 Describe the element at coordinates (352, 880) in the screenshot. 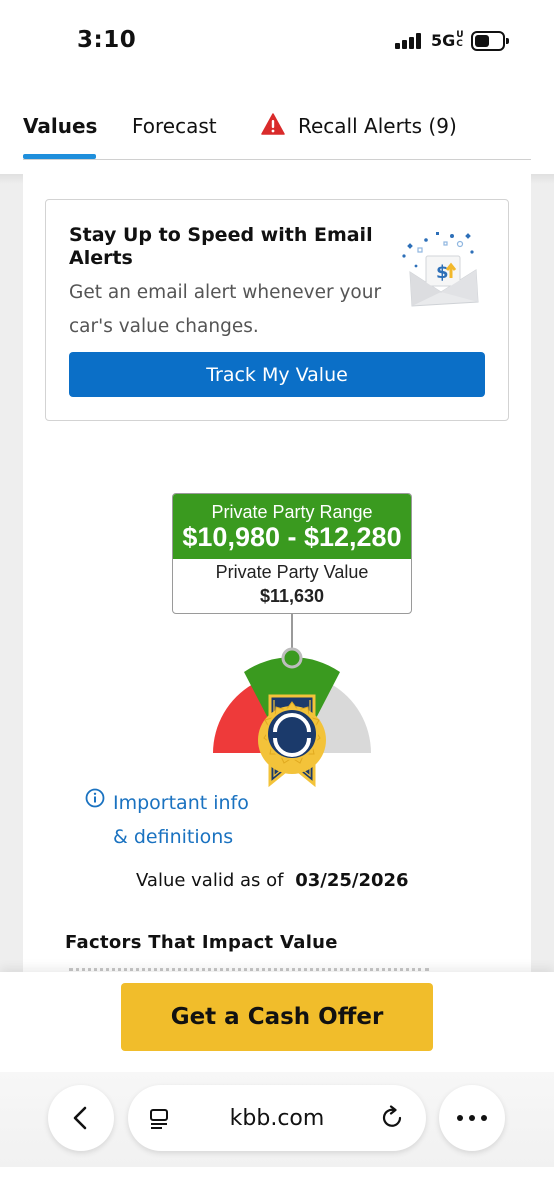

I see `valid-date: 03/25/2026` at that location.